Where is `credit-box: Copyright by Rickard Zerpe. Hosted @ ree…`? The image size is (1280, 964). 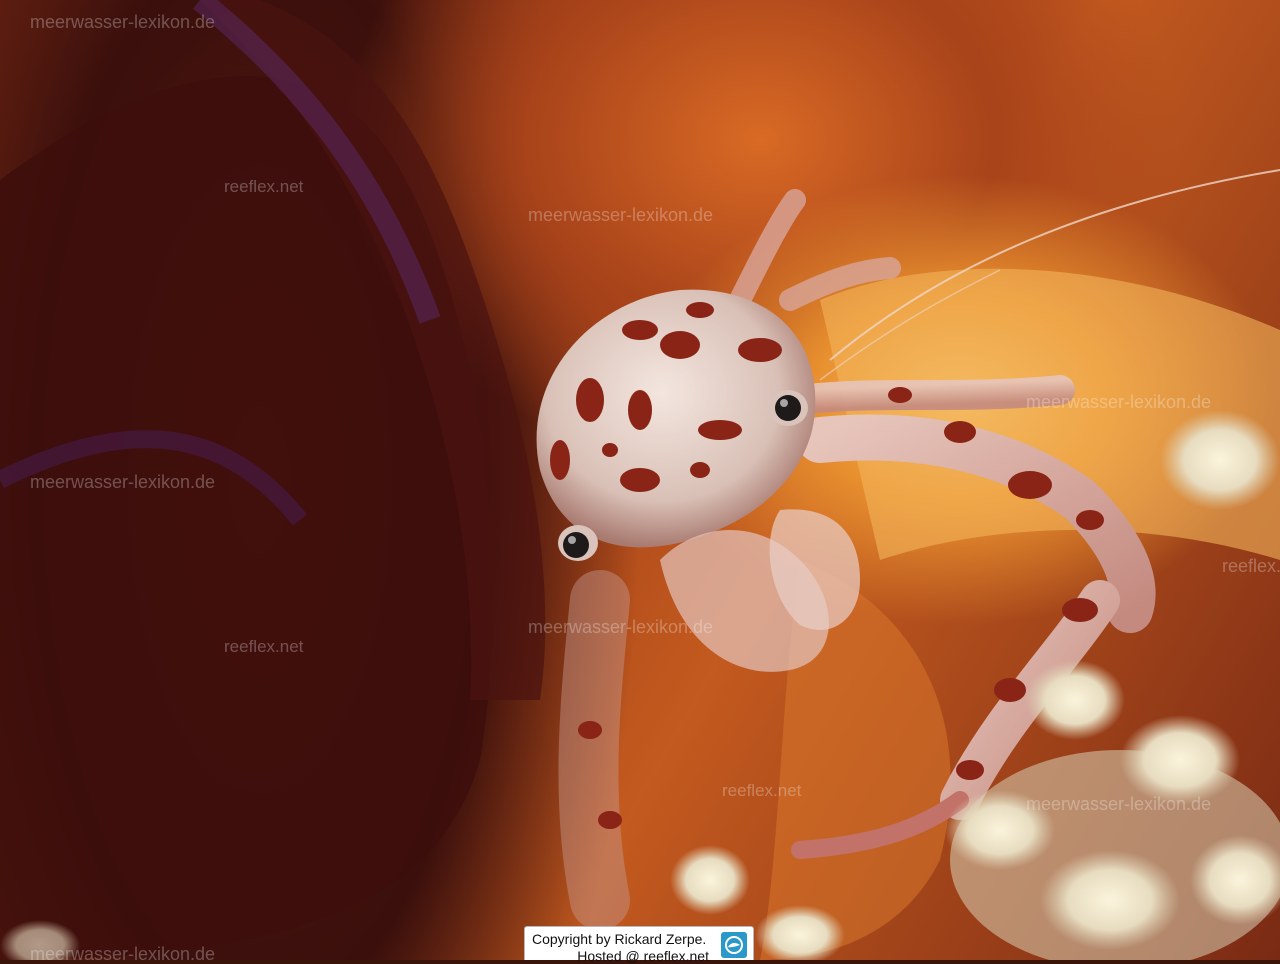
credit-box: Copyright by Rickard Zerpe. Hosted @ ree… is located at coordinates (639, 945).